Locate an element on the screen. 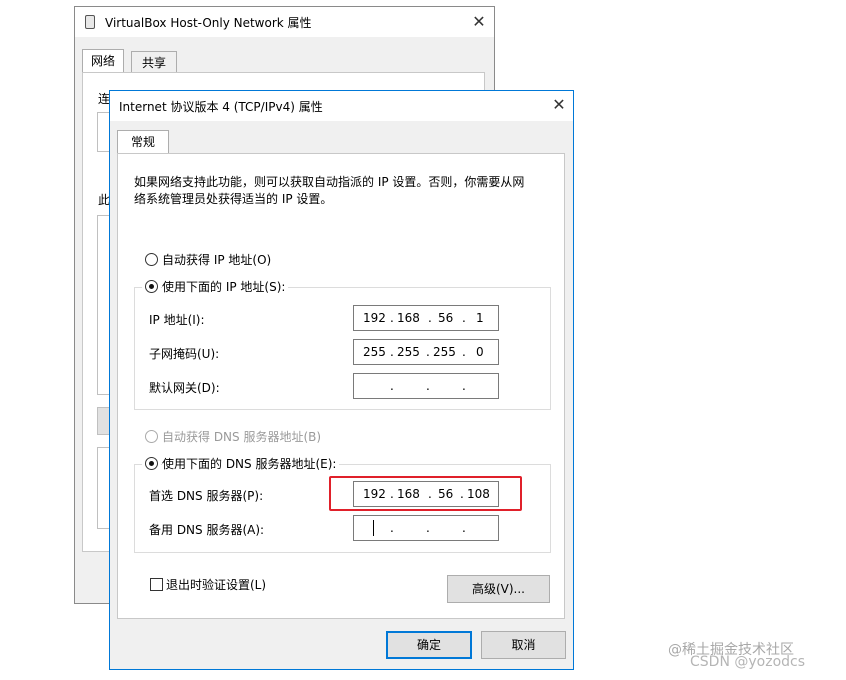 This screenshot has height=680, width=846. description-line-1: 如果网络支持此功能，则可以获取自动指派的 IP 设置。否则，你需要从网 is located at coordinates (329, 182).